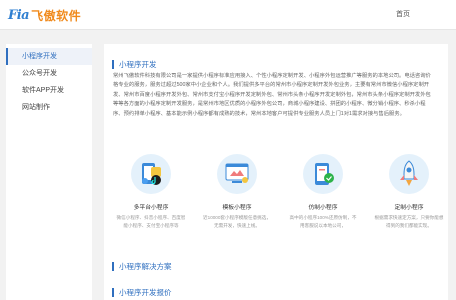 The height and width of the screenshot is (300, 456). Describe the element at coordinates (19, 15) in the screenshot. I see `logo-mark: Fia` at that location.